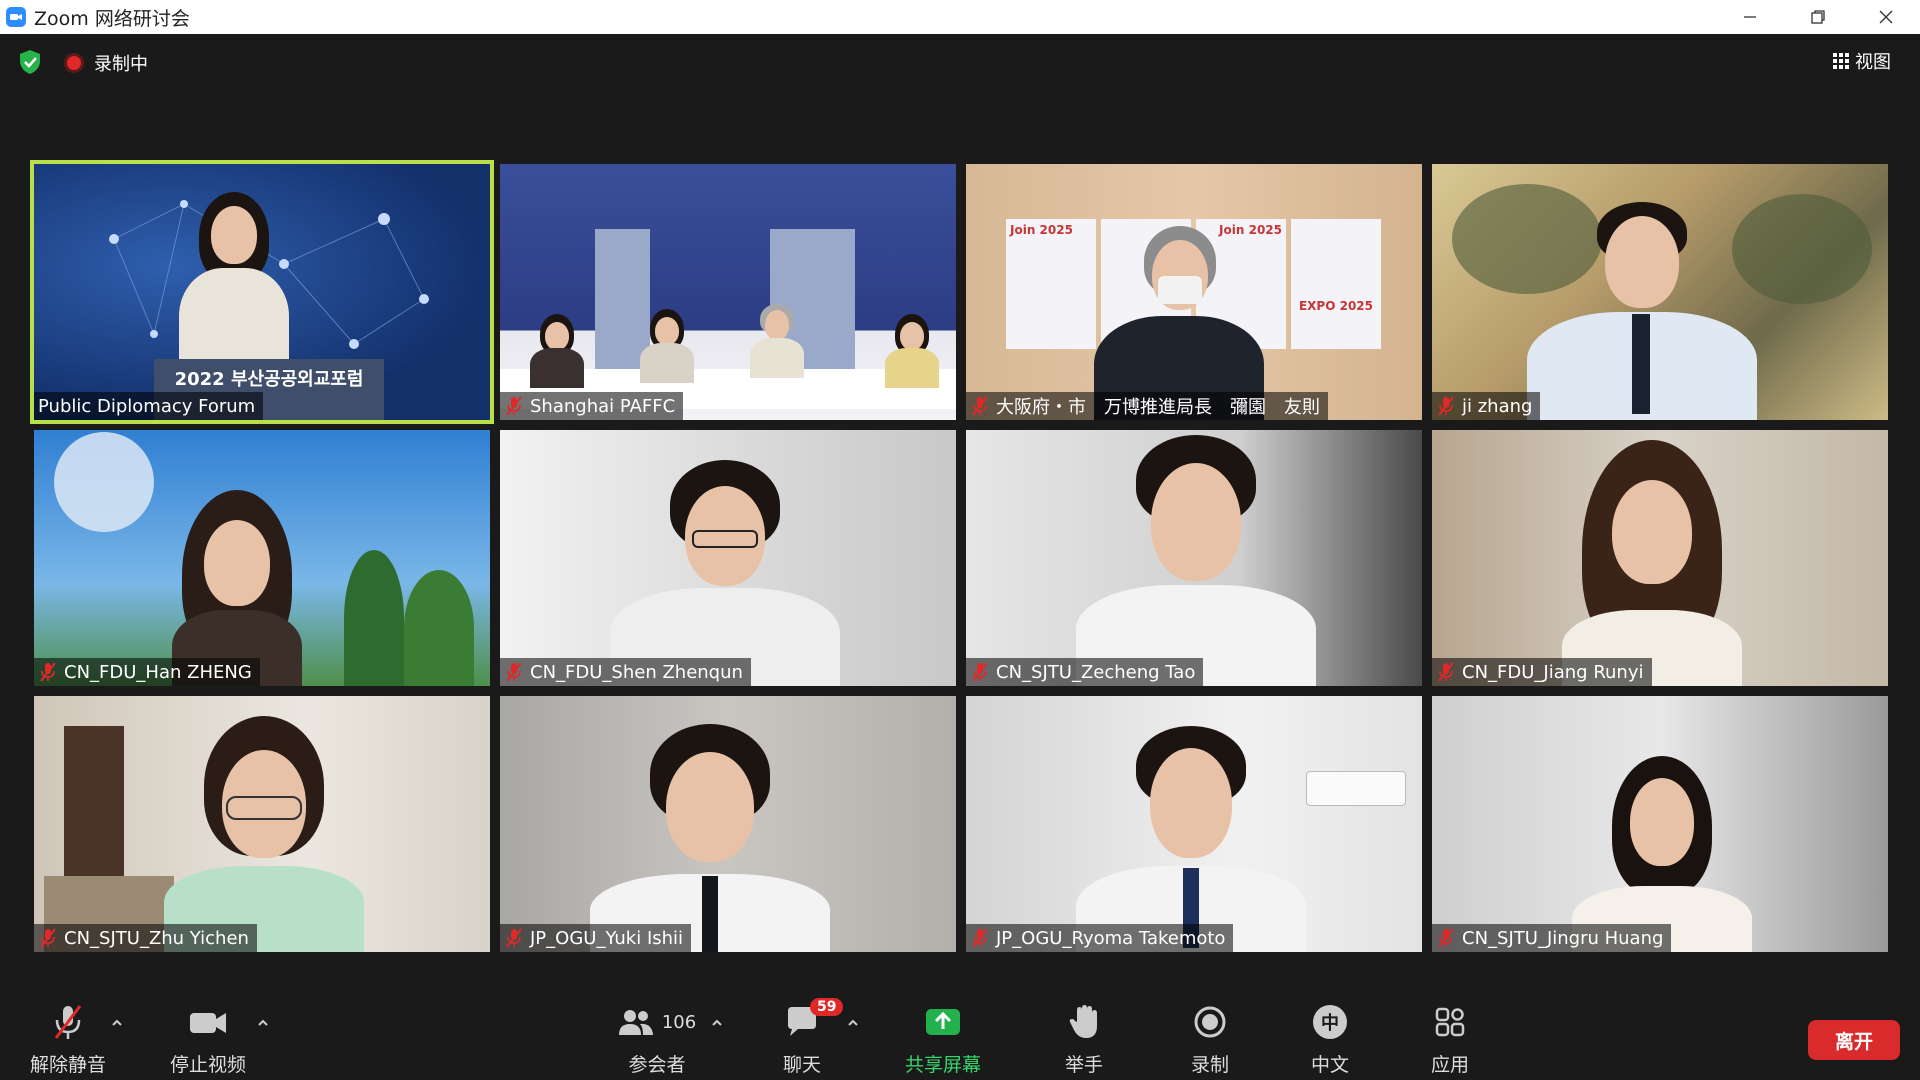  I want to click on video-feed: Join 2025 Join 2025 EXPO 2025, so click(1194, 292).